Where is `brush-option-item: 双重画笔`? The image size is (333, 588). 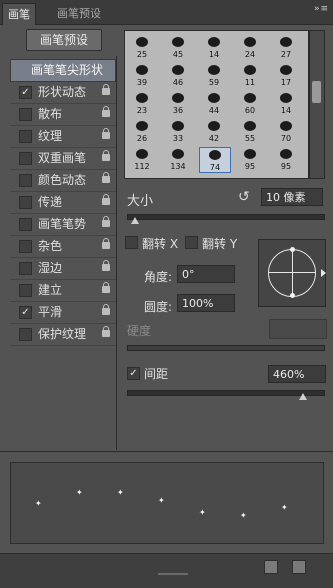
brush-option-item: 双重画笔 is located at coordinates (63, 159).